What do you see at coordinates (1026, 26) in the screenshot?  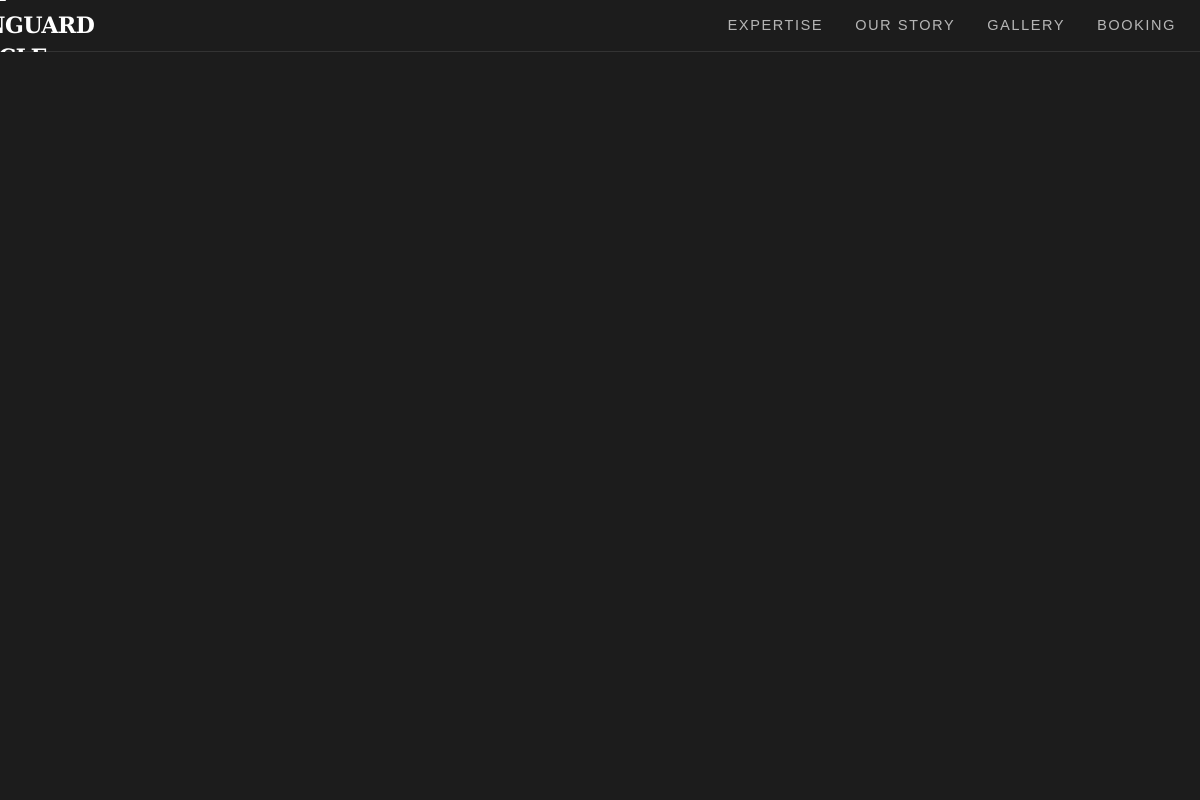 I see `nav-link-gallery: GALLERY` at bounding box center [1026, 26].